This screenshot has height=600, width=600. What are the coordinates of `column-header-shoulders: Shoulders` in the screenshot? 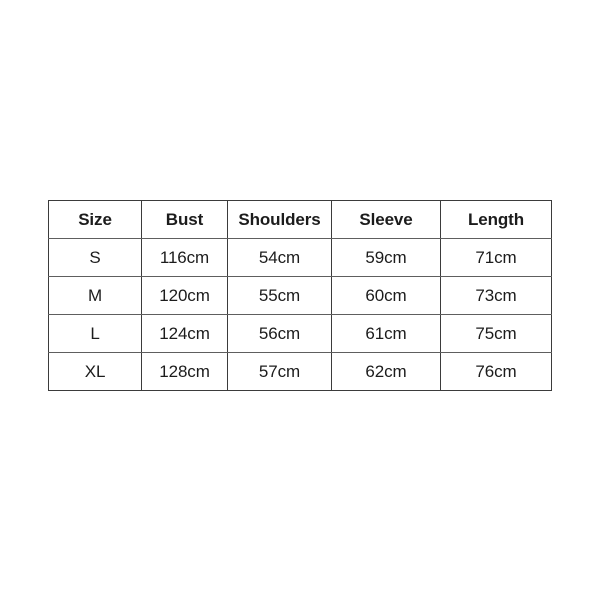 It's located at (279, 219).